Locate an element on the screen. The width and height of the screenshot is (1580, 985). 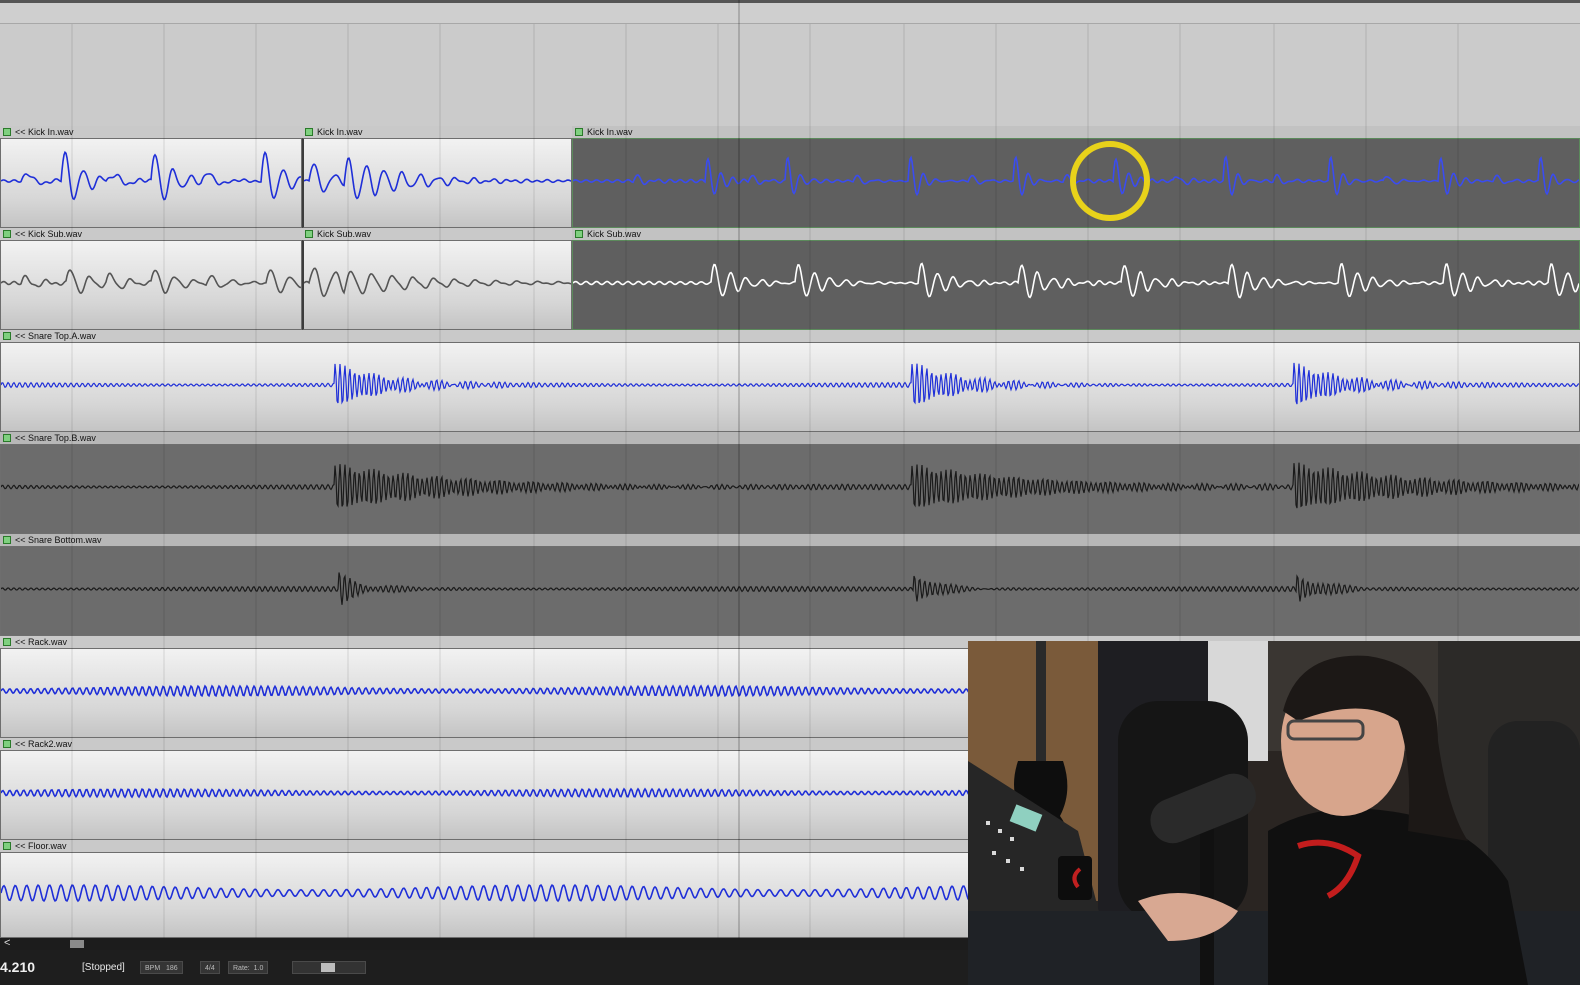
clip-kick-sub-2: Kick Sub.wav is located at coordinates (437, 279).